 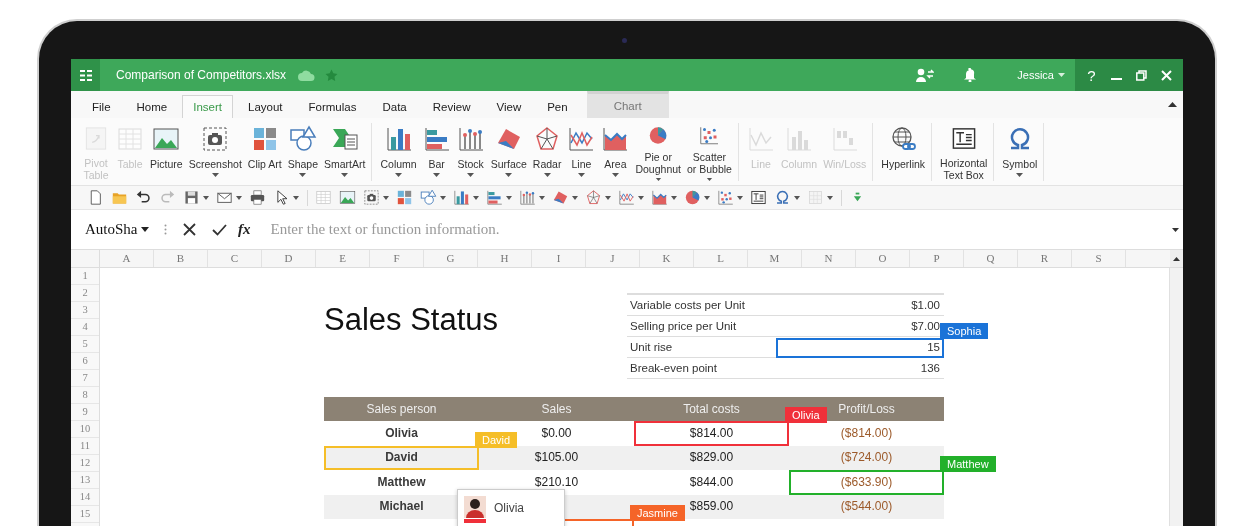 What do you see at coordinates (118, 229) in the screenshot?
I see `name-box: AutoSha` at bounding box center [118, 229].